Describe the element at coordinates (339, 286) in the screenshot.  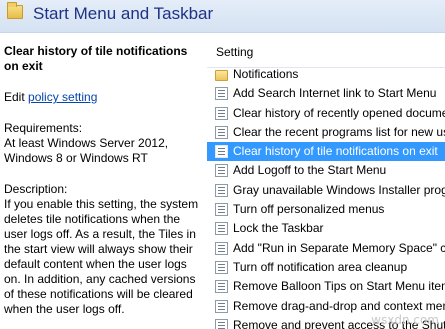
I see `setting-label: Remove Balloon Tips on Start Menu items` at that location.